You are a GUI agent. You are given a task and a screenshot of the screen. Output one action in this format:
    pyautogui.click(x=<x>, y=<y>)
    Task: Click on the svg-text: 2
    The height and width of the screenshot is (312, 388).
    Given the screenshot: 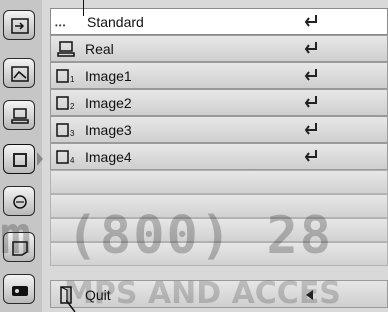 What is the action you would take?
    pyautogui.click(x=72, y=106)
    